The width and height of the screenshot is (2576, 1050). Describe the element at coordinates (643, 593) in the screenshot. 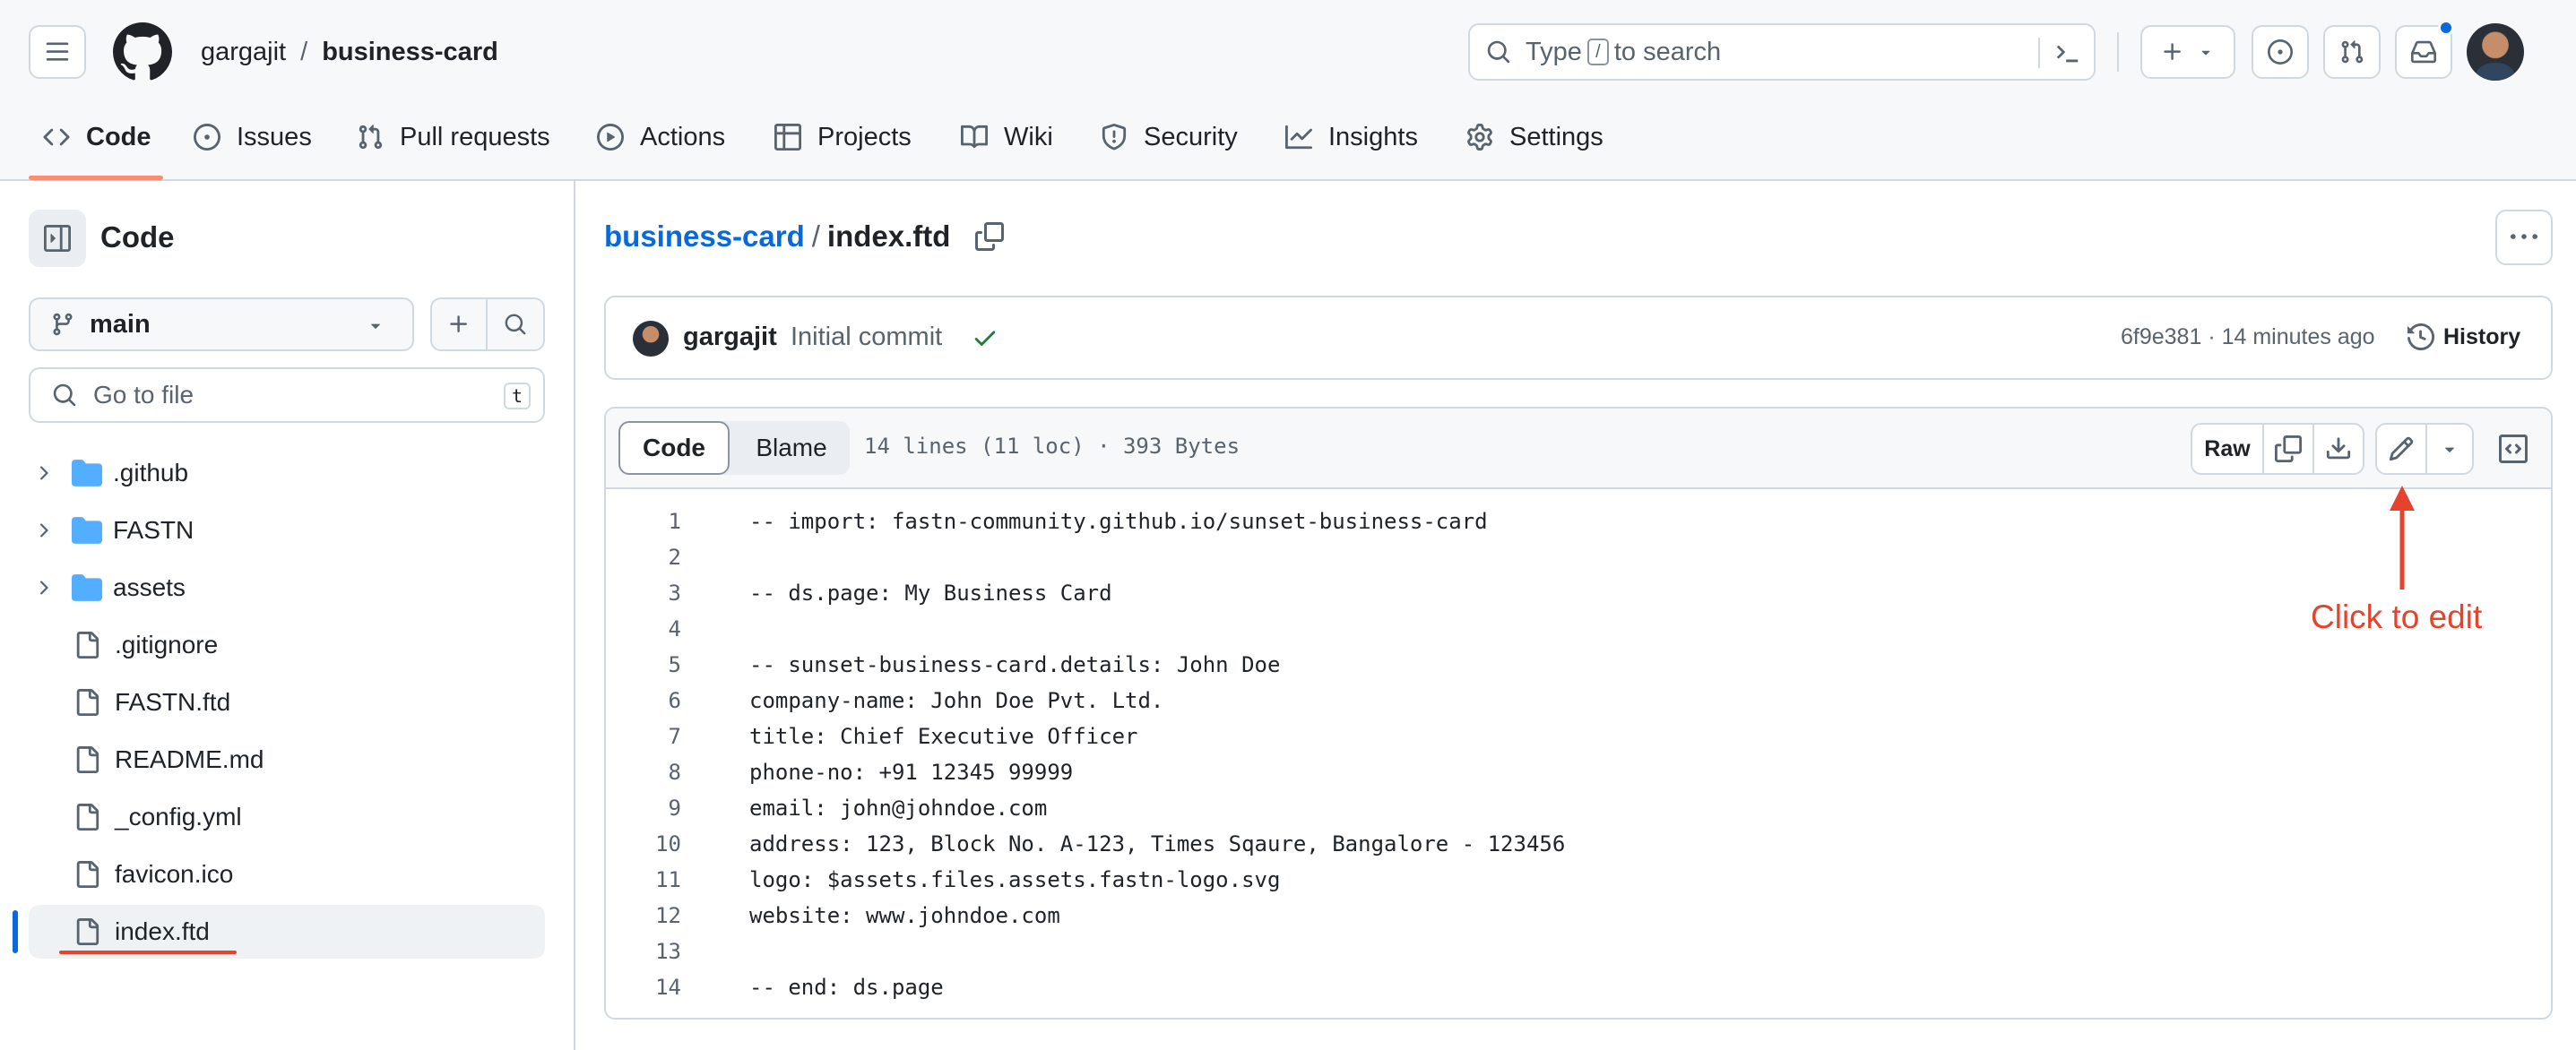

I see `line-number: 3` at that location.